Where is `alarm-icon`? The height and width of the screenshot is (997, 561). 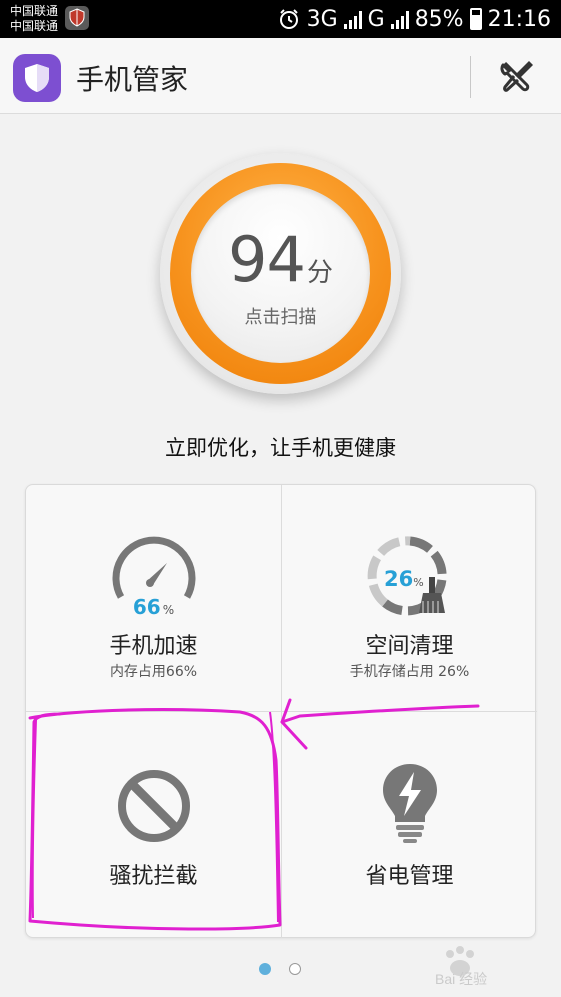 alarm-icon is located at coordinates (288, 19).